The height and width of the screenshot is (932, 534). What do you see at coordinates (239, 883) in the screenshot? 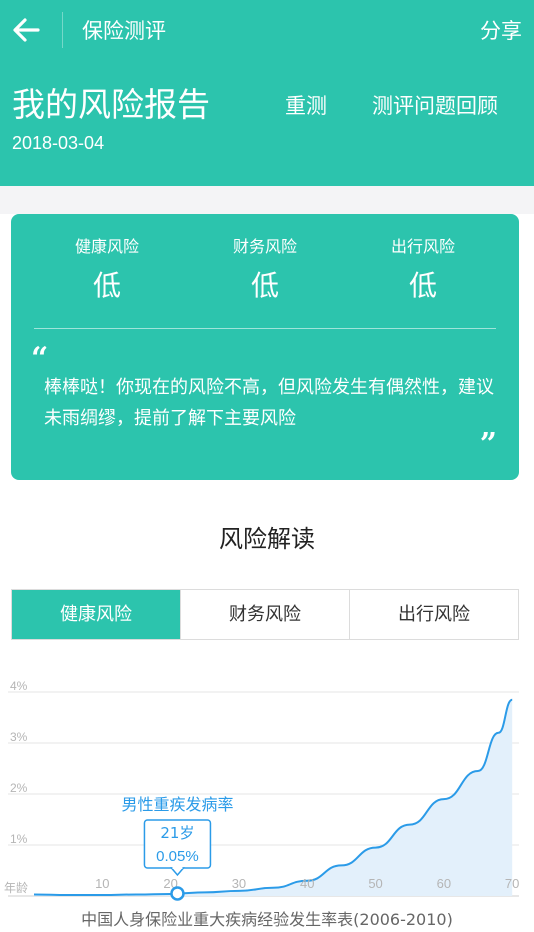
I see `x-tick-label: 30` at bounding box center [239, 883].